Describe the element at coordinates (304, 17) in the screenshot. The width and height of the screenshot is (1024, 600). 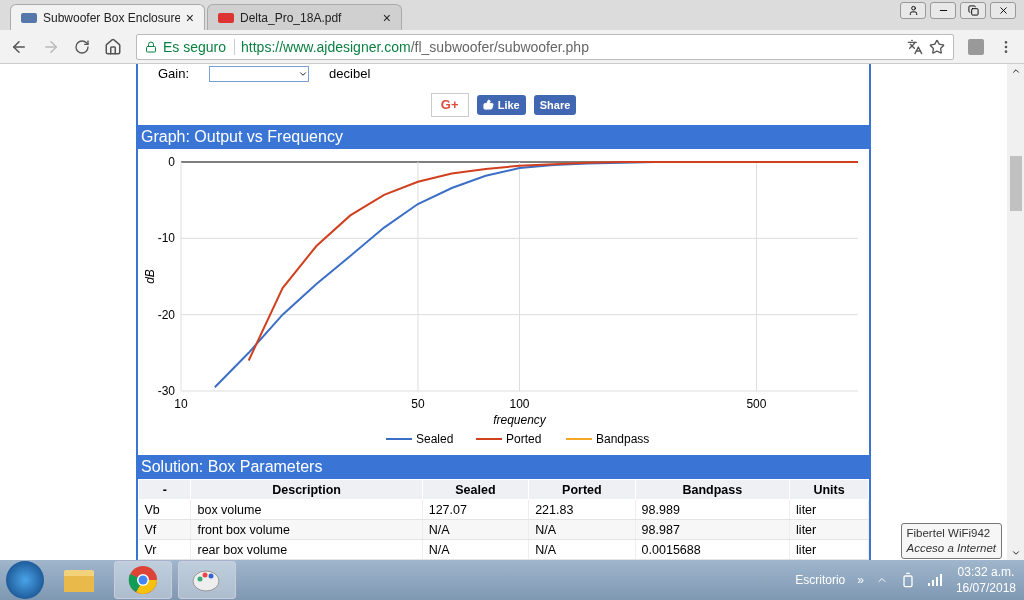
I see `browser-tab: Delta_Pro_18A.pdf ×` at that location.